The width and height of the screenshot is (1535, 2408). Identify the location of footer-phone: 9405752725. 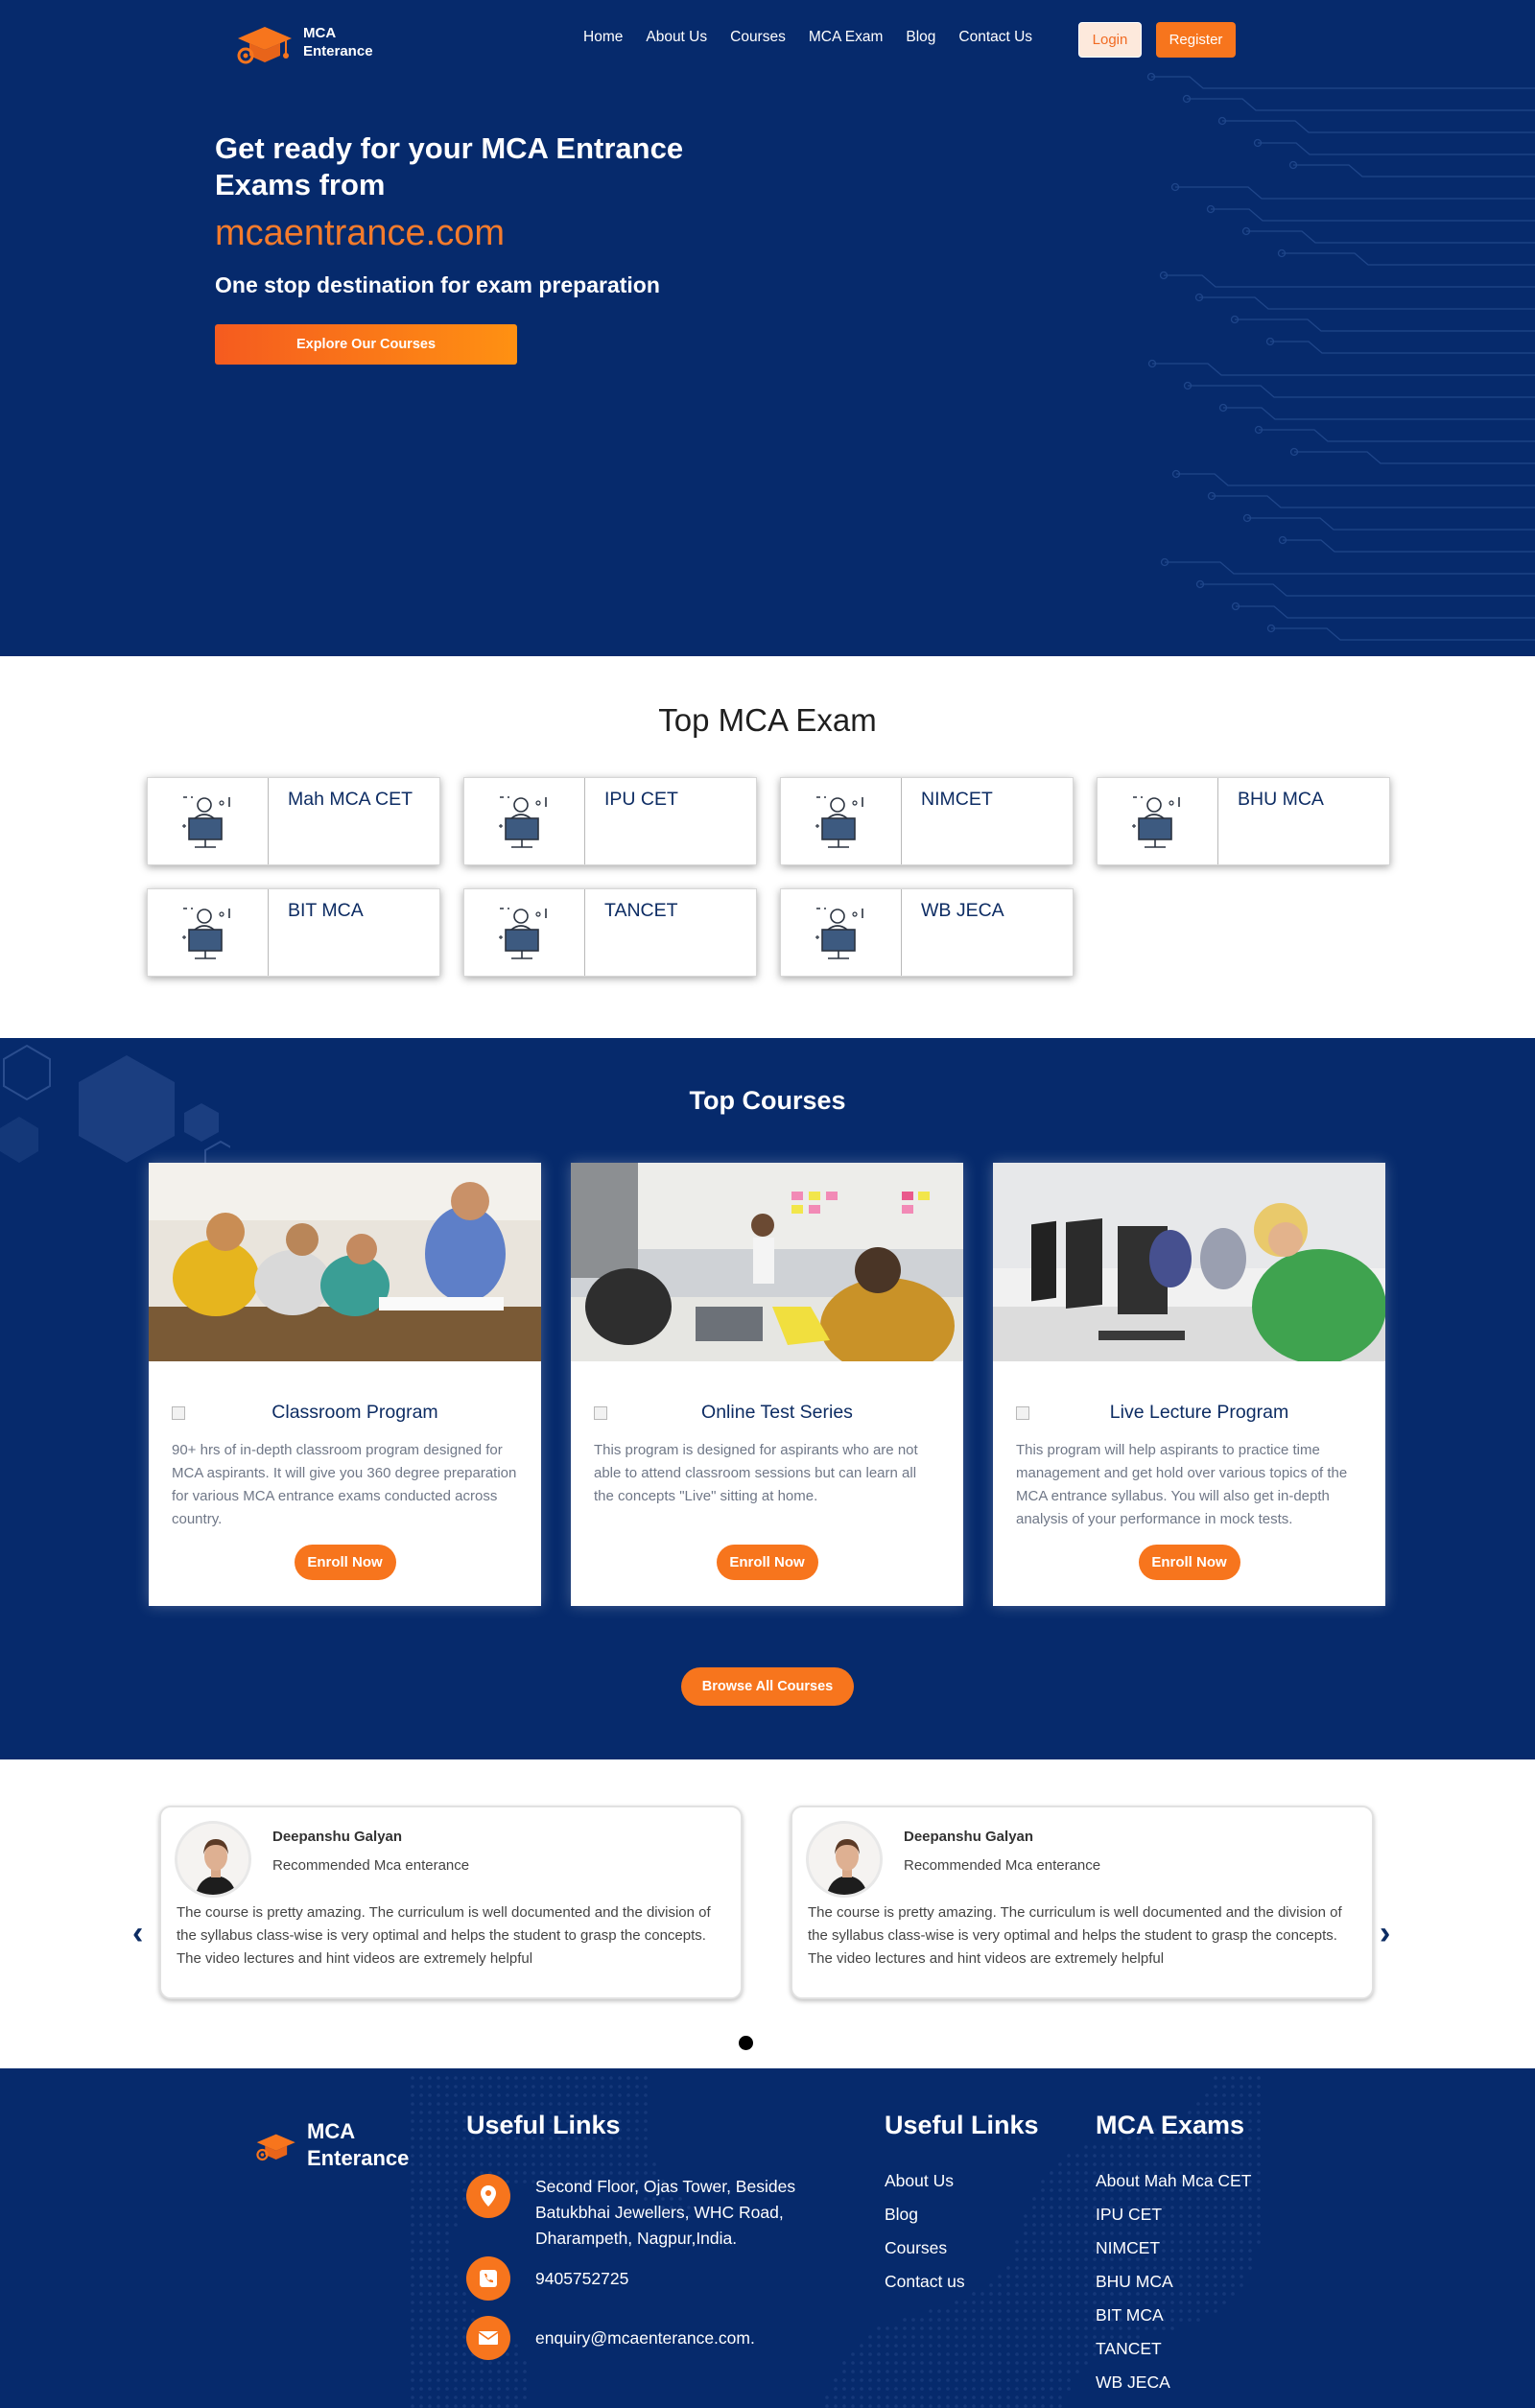
(640, 2278).